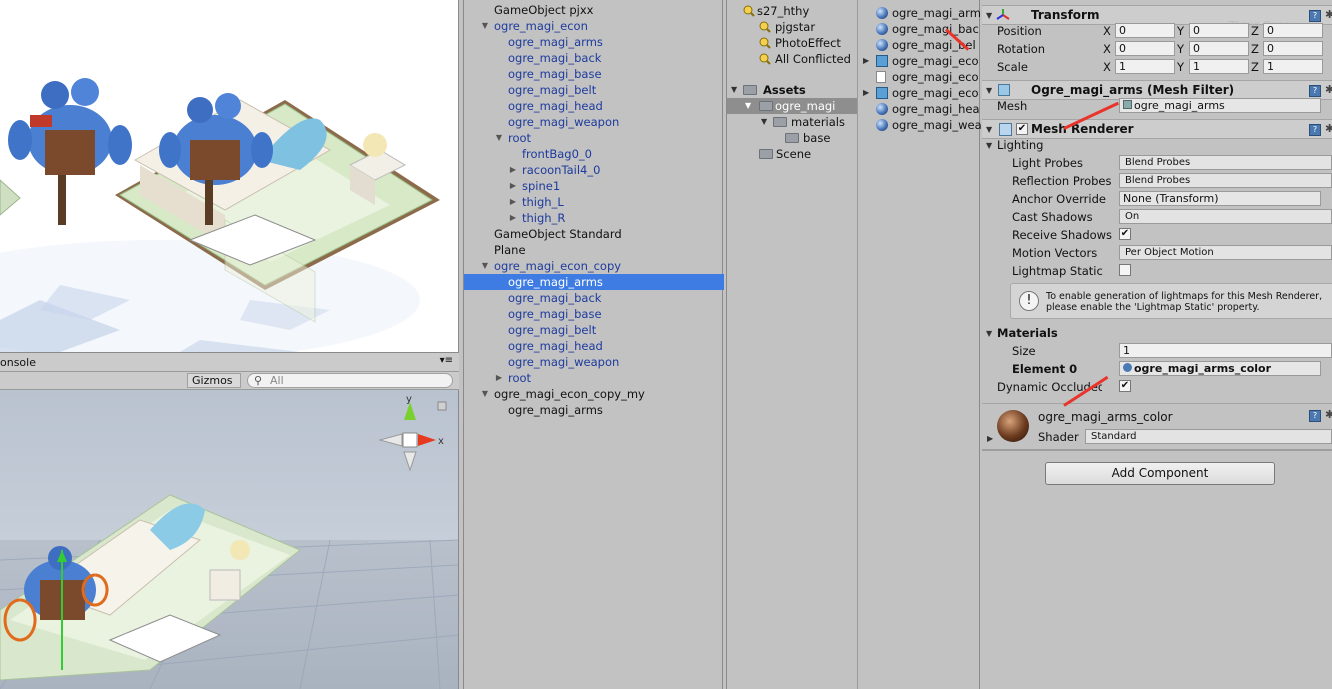  Describe the element at coordinates (594, 138) in the screenshot. I see `hierarchy-row: ▼ root` at that location.